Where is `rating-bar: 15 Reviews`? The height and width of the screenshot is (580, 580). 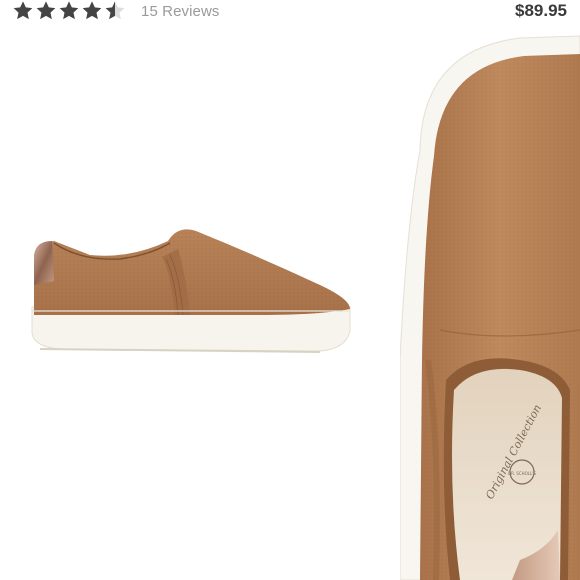
rating-bar: 15 Reviews is located at coordinates (110, 11).